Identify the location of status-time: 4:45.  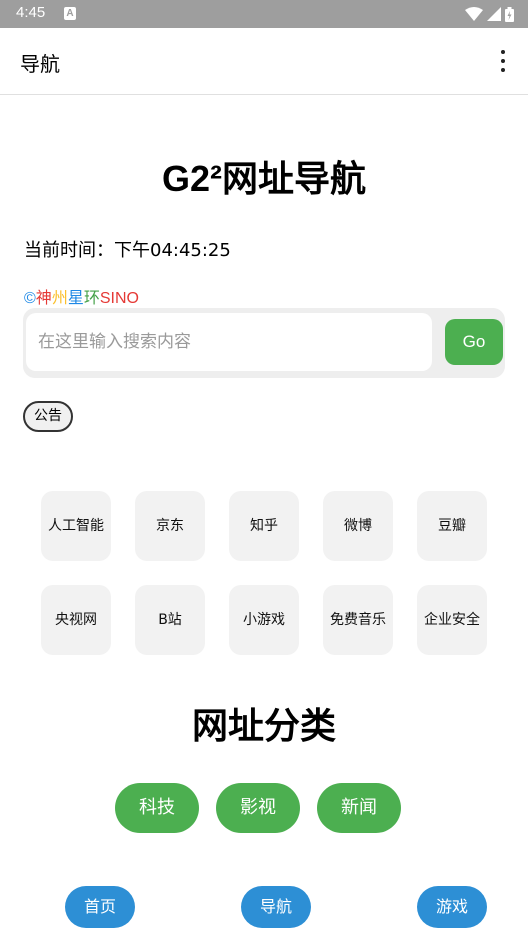
(31, 12).